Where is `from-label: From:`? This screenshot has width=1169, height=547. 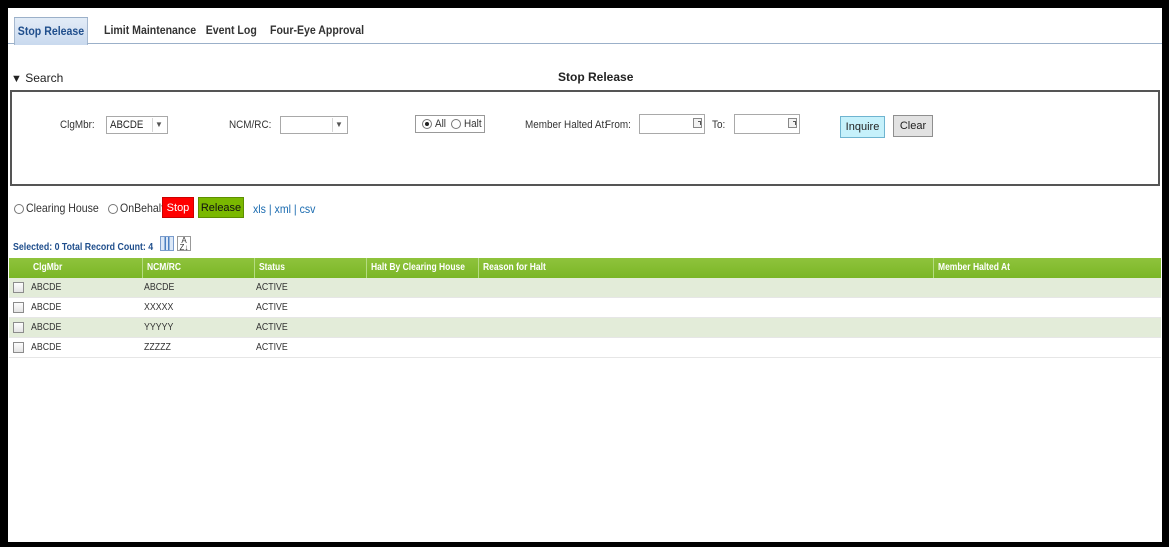 from-label: From: is located at coordinates (618, 125).